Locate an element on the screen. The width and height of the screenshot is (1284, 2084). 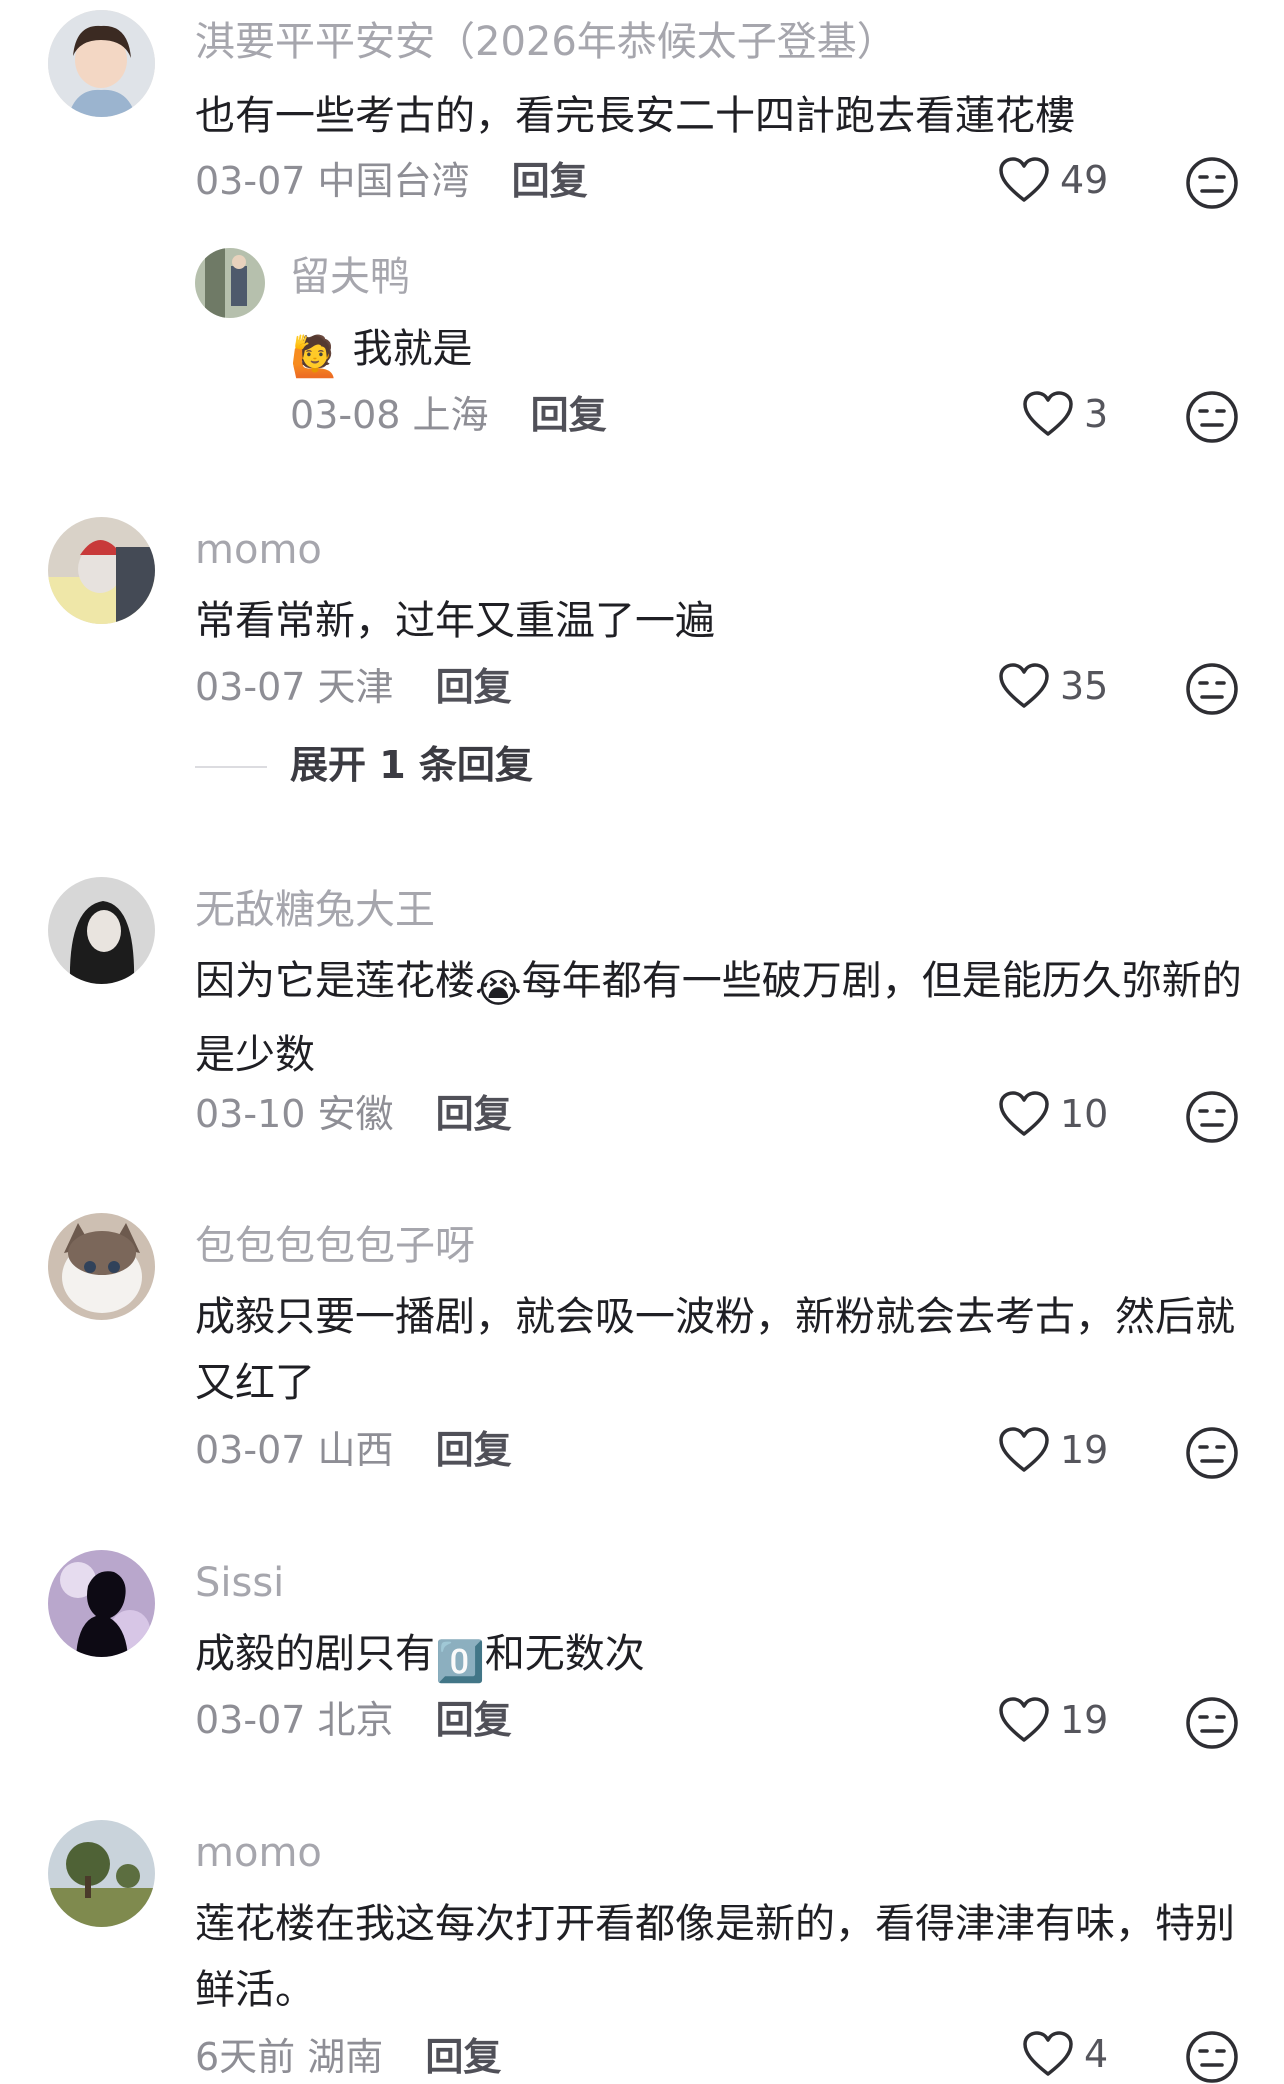
comment-location: 湖南 is located at coordinates (345, 2057).